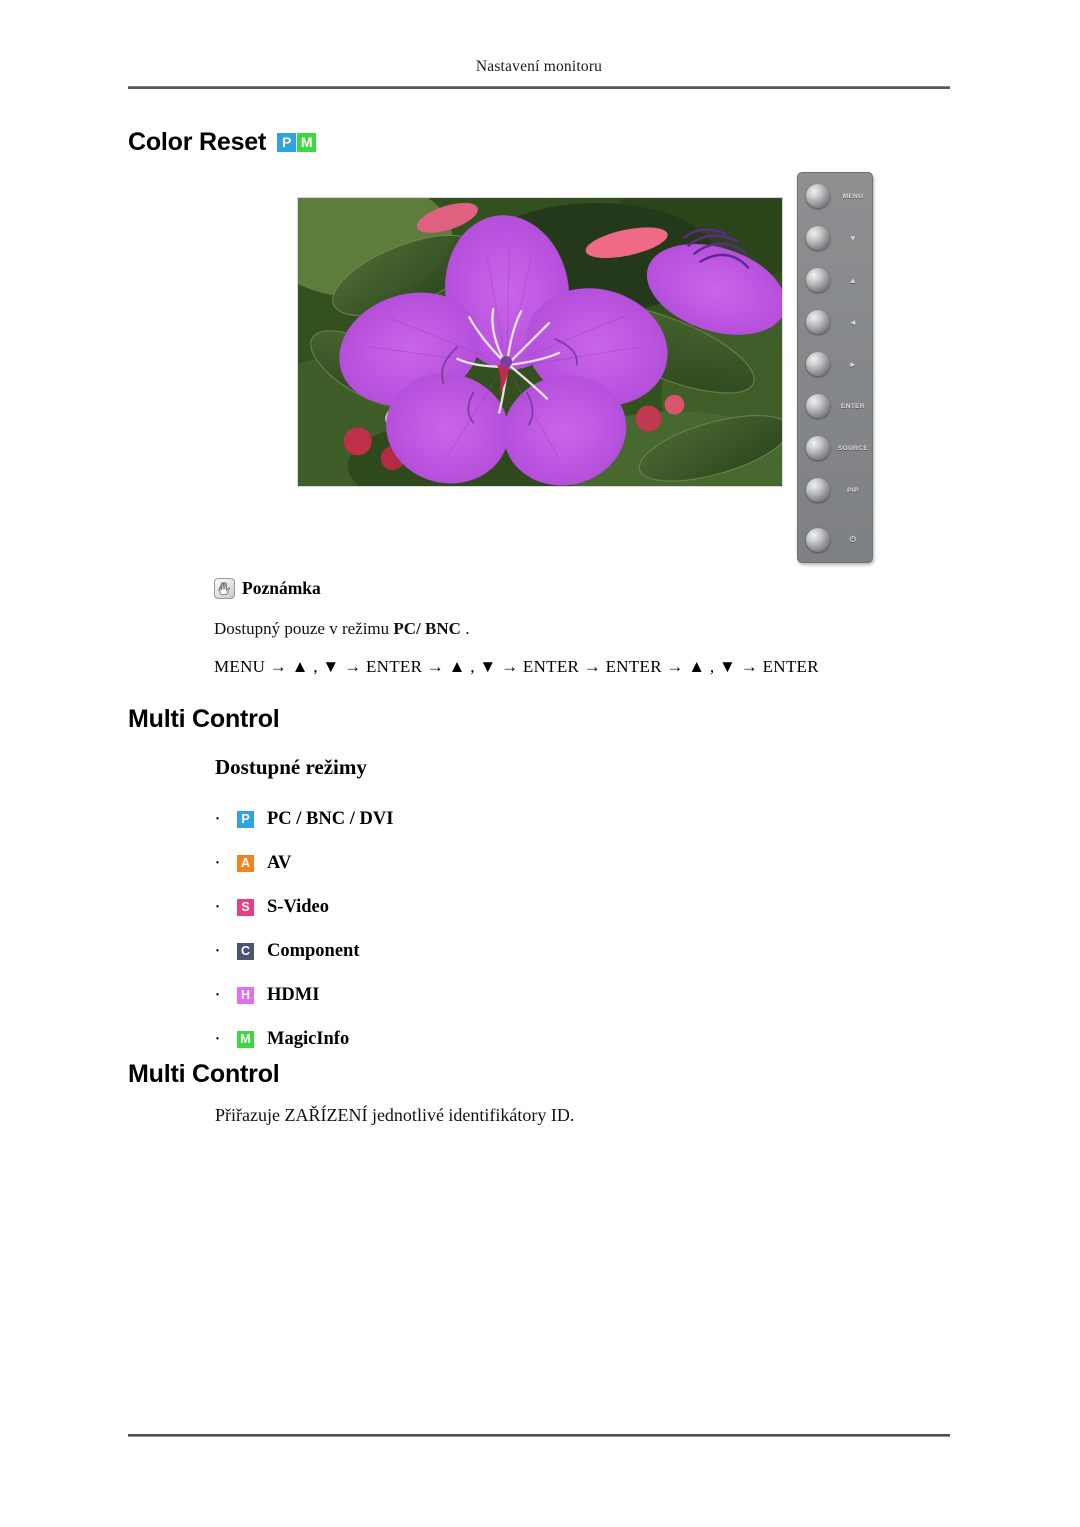 Image resolution: width=1080 pixels, height=1527 pixels. Describe the element at coordinates (291, 767) in the screenshot. I see `subheading-available-modes: Dostupné režimy` at that location.